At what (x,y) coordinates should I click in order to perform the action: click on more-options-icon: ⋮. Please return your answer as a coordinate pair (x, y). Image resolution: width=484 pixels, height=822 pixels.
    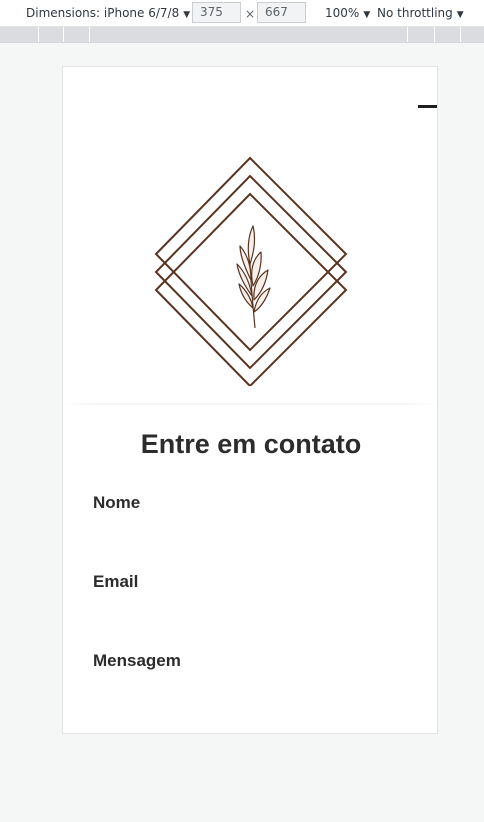
    Looking at the image, I should click on (481, 13).